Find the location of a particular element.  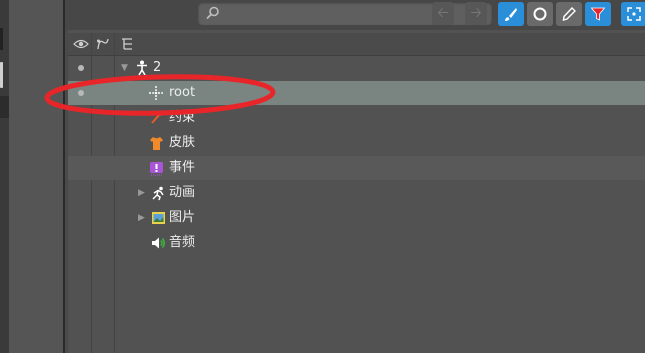

tree-item-label: 约束 is located at coordinates (182, 117).